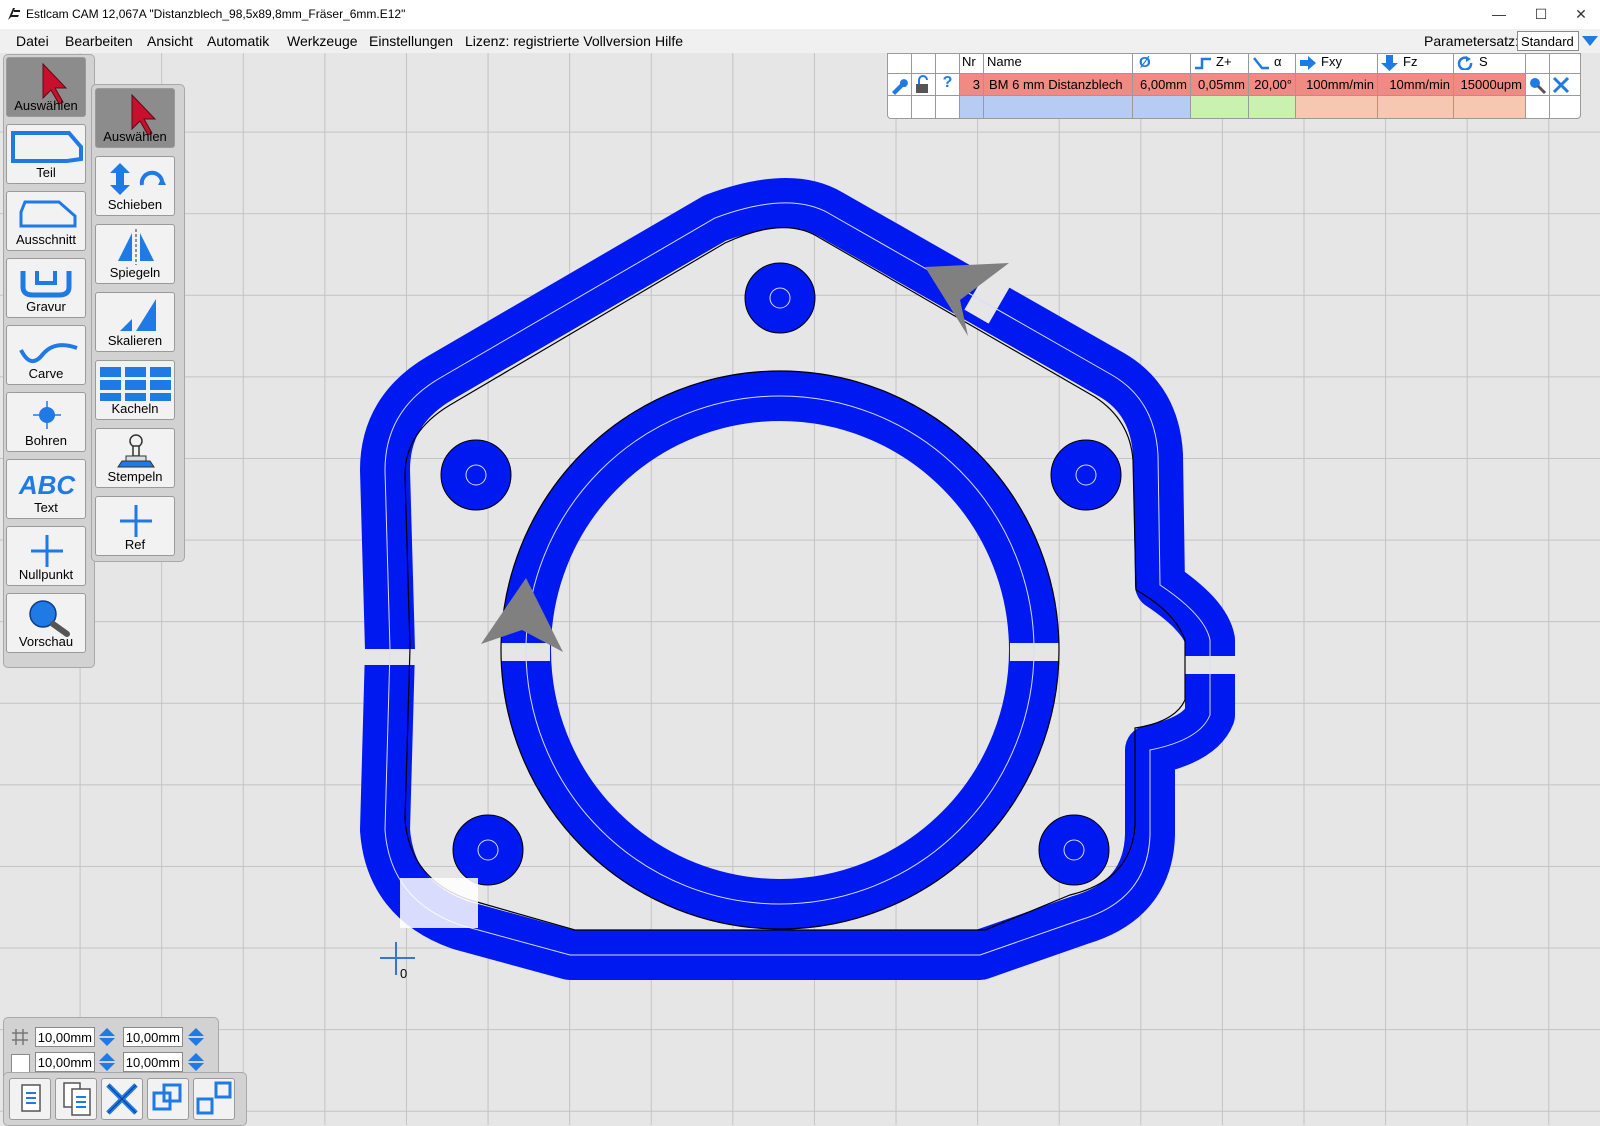  Describe the element at coordinates (1203, 63) in the screenshot. I see `z-step-icon` at that location.